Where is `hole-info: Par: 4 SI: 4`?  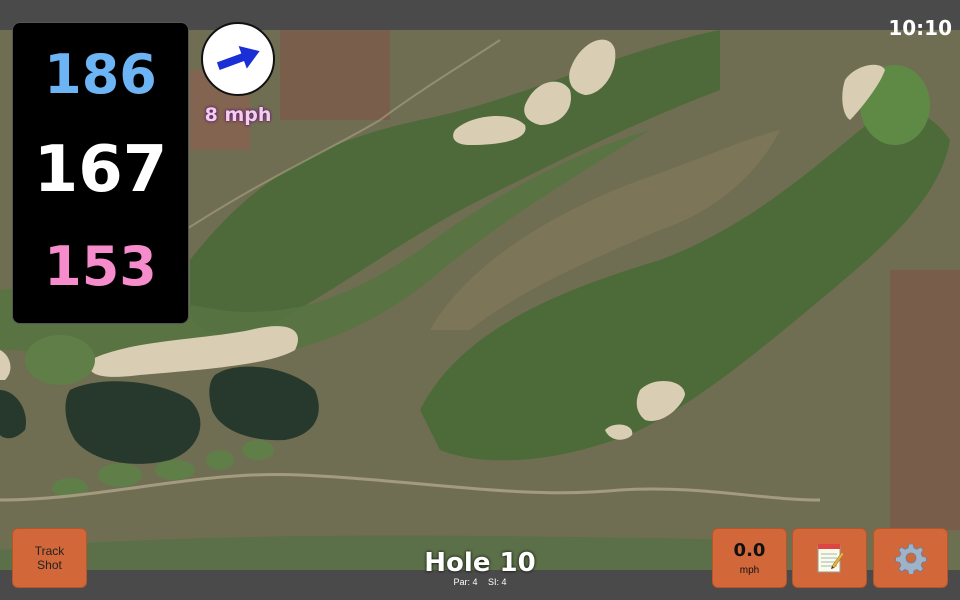 hole-info: Par: 4 SI: 4 is located at coordinates (480, 582).